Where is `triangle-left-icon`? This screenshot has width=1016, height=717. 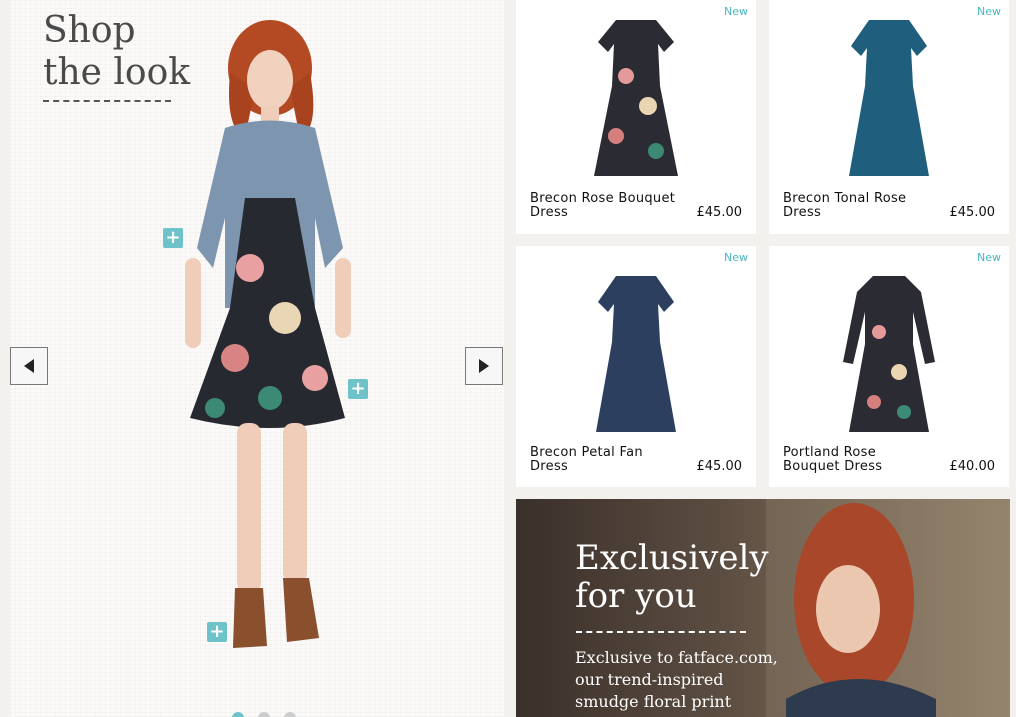 triangle-left-icon is located at coordinates (29, 366).